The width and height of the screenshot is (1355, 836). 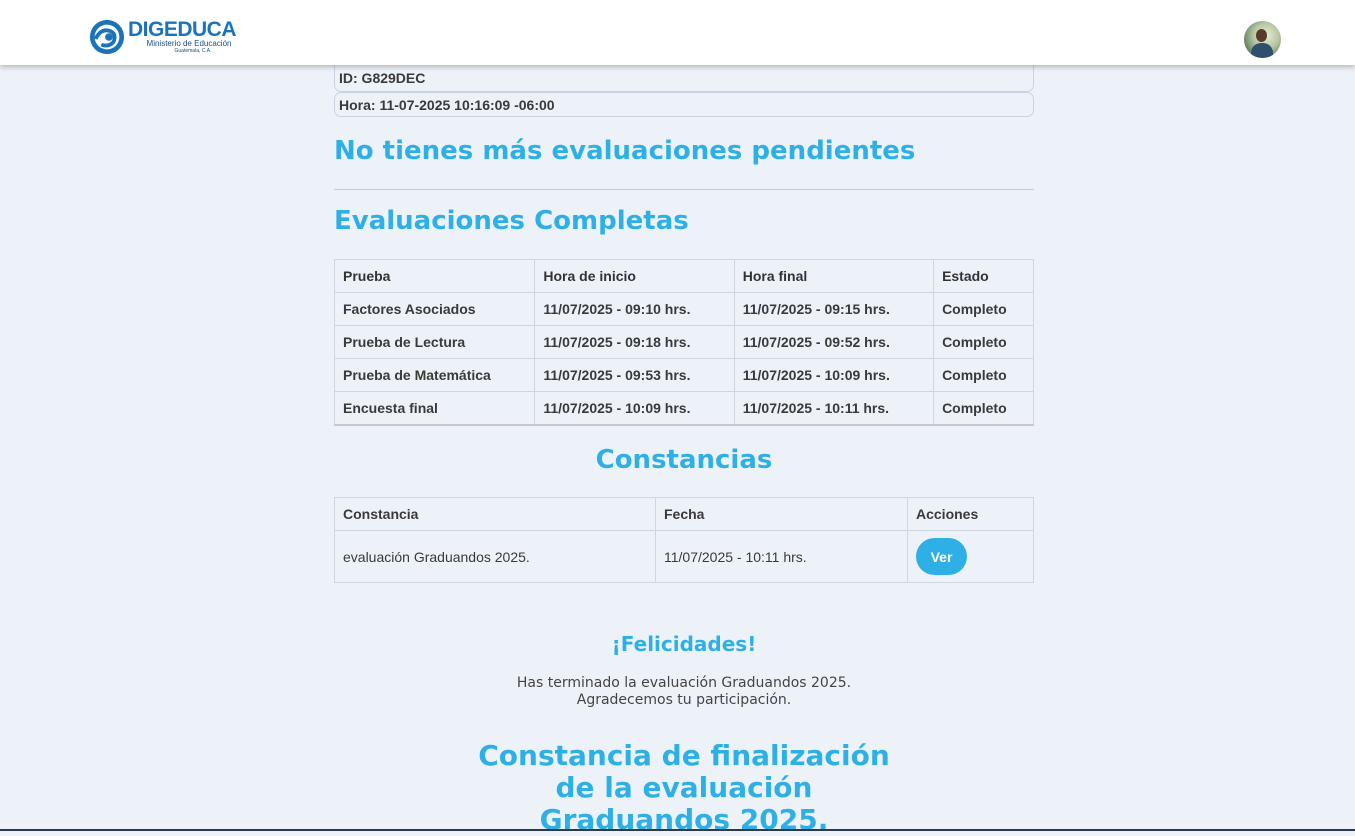 What do you see at coordinates (781, 514) in the screenshot?
I see `header-fecha: Fecha` at bounding box center [781, 514].